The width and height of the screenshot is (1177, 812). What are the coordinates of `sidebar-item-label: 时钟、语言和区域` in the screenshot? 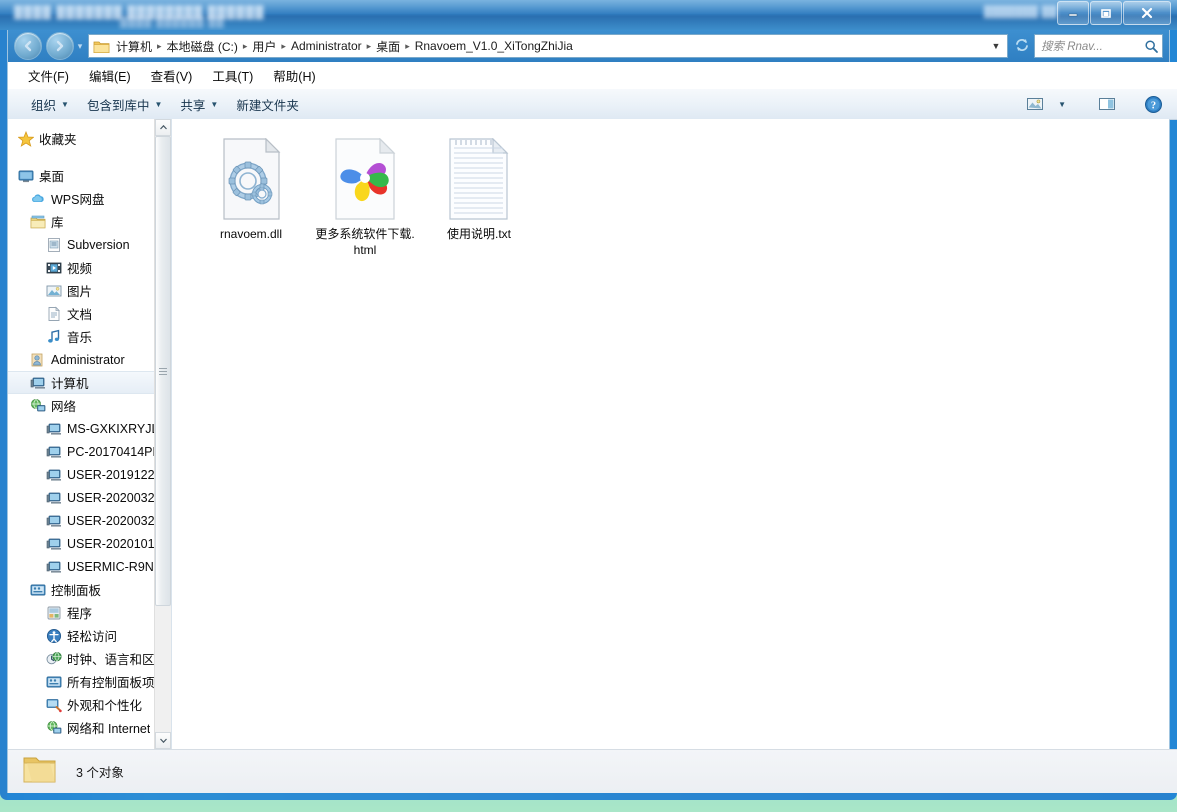 It's located at (117, 660).